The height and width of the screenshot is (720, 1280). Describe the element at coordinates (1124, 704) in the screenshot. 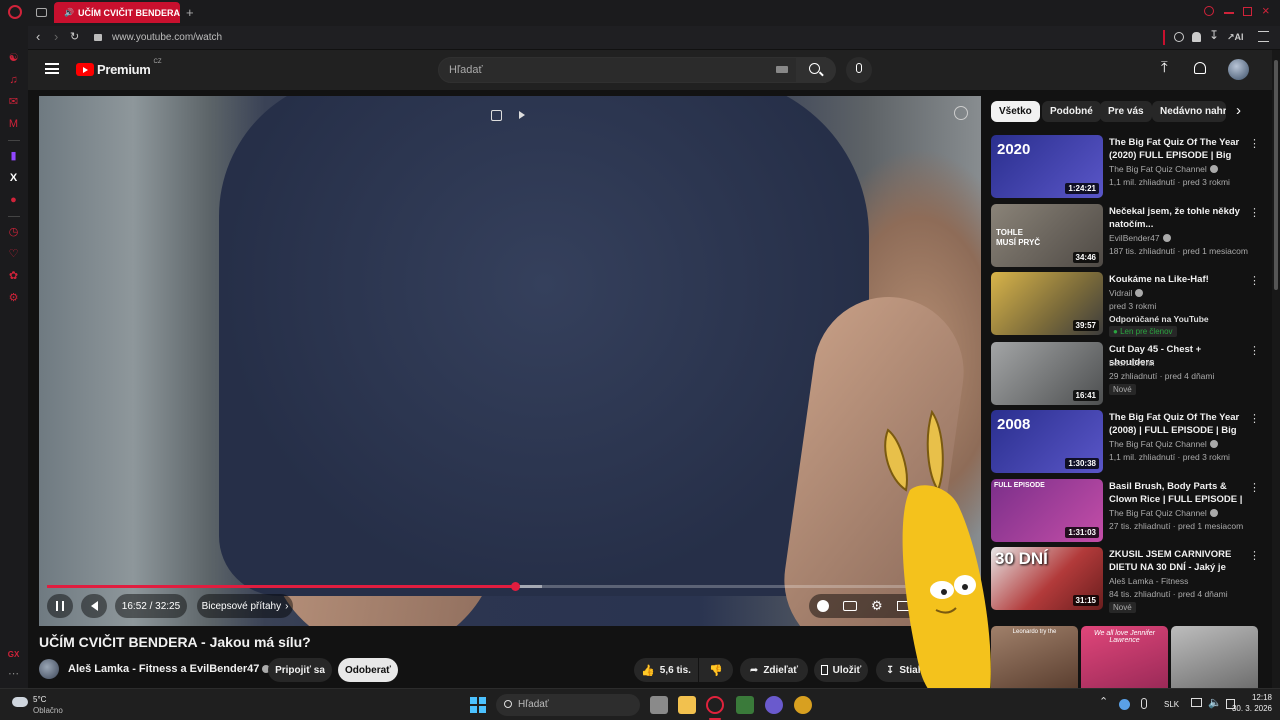

I see `tray-app-icon` at that location.